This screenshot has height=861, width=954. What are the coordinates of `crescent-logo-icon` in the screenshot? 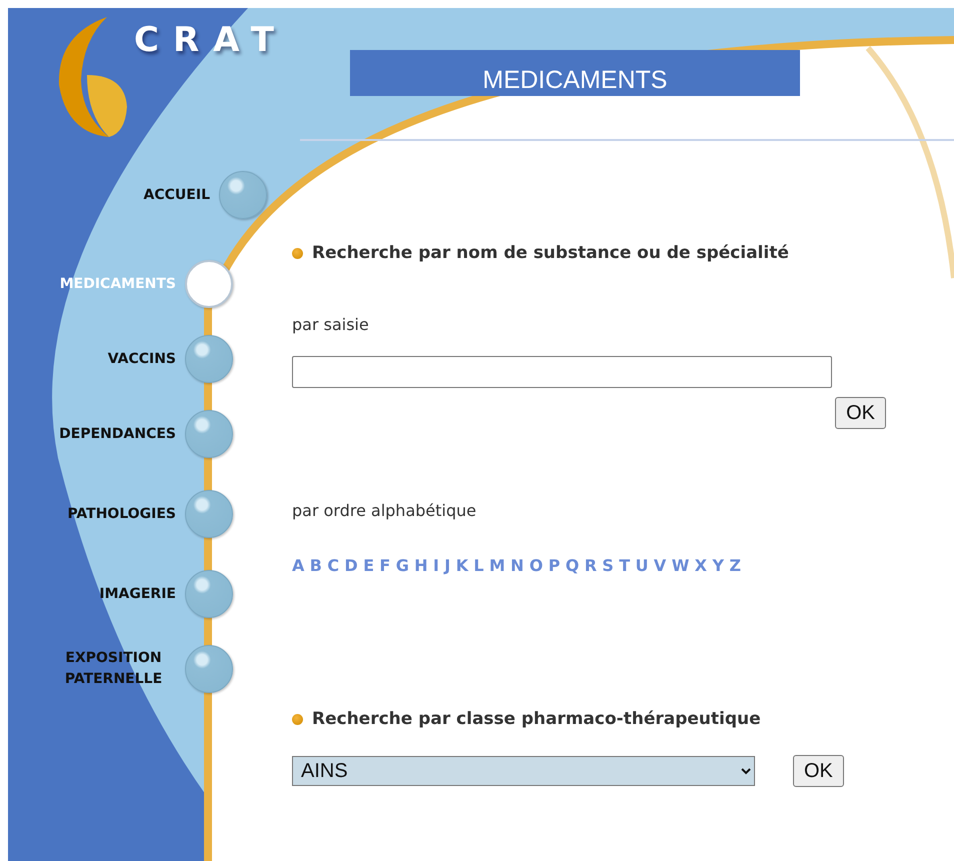 It's located at (93, 77).